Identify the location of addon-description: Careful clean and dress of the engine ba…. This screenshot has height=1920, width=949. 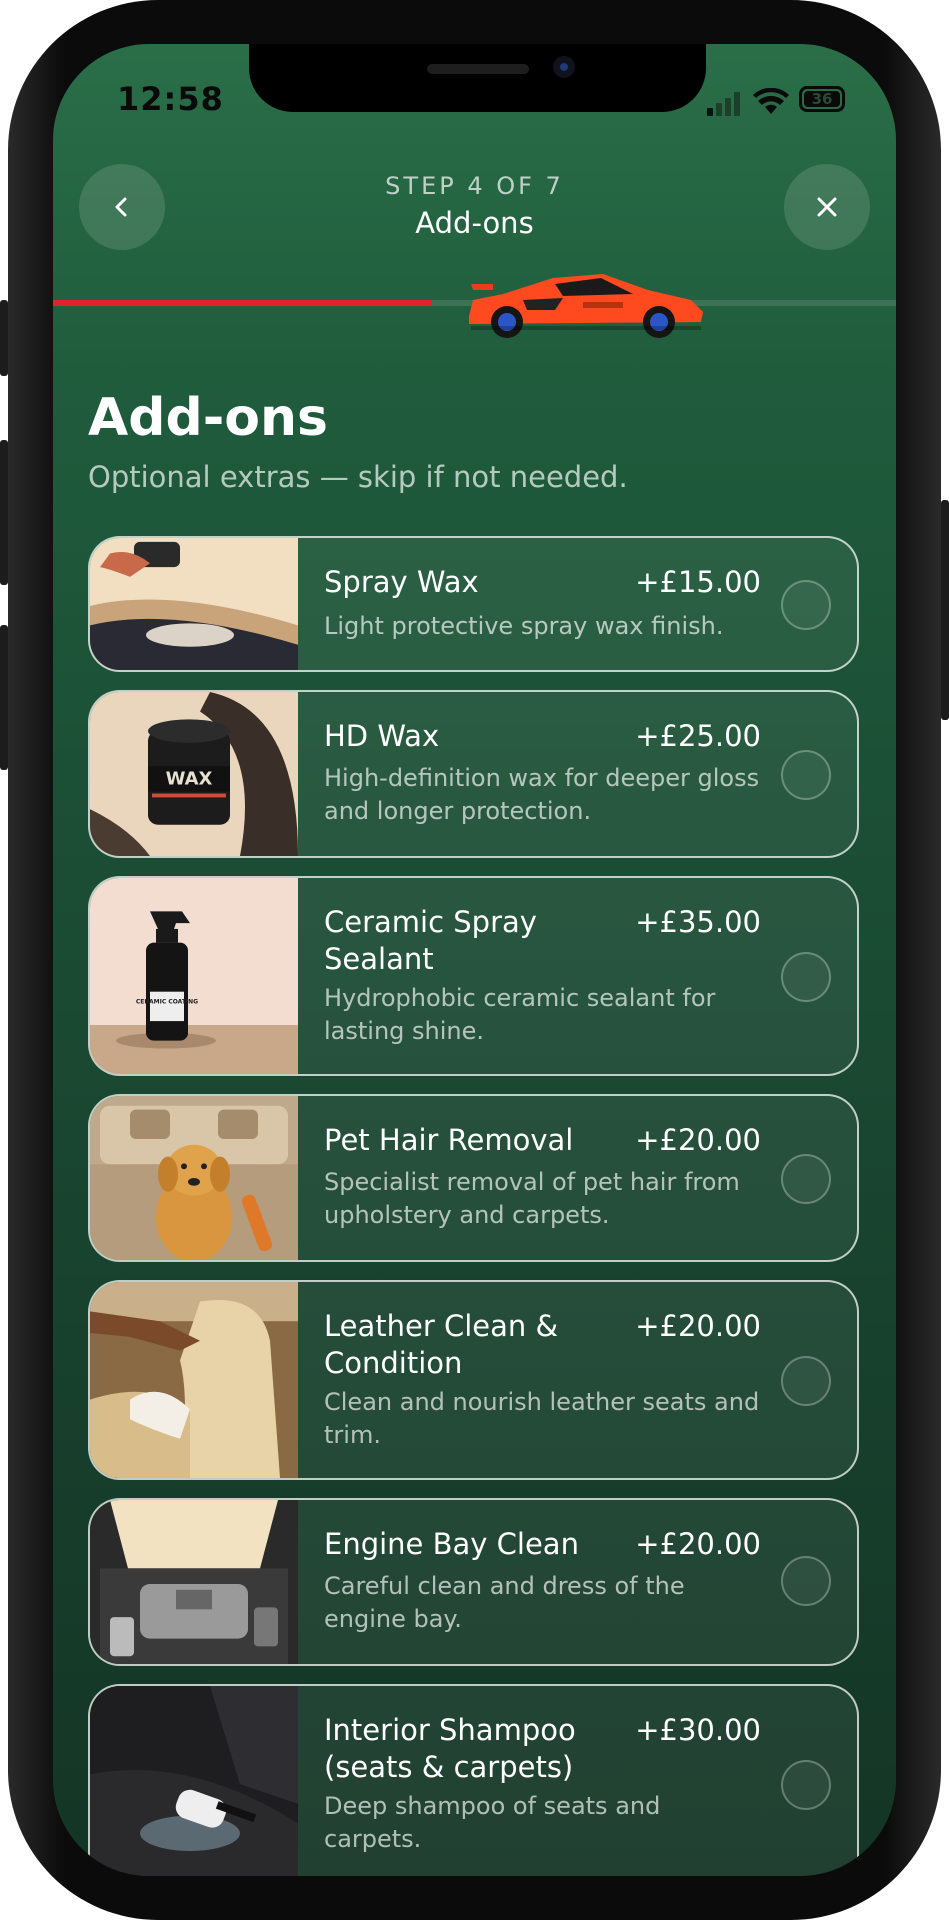
(504, 1602).